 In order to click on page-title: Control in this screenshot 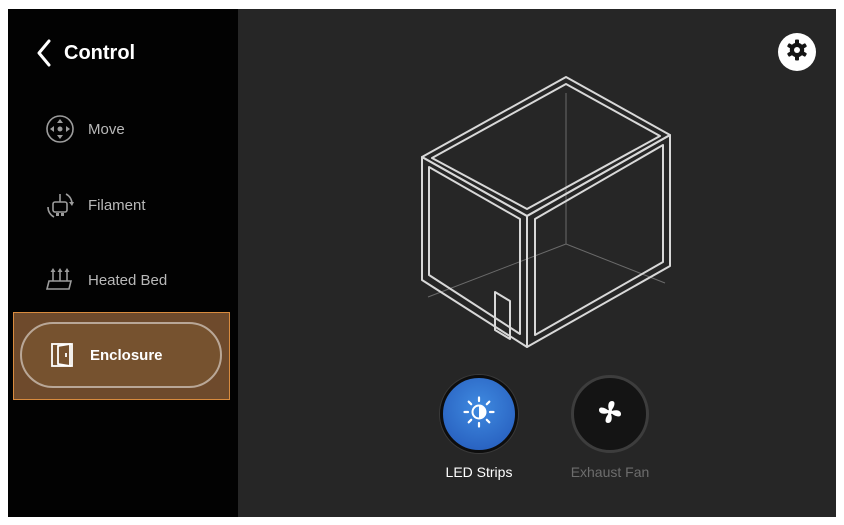, I will do `click(100, 52)`.